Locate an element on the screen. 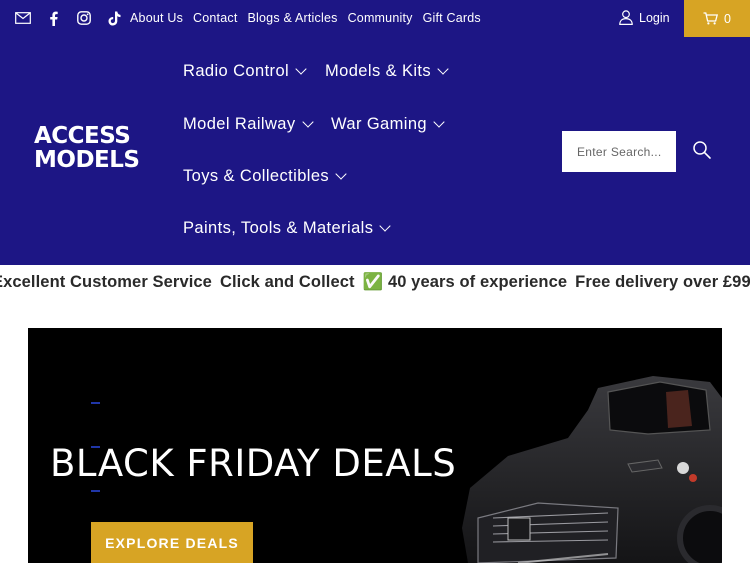 The width and height of the screenshot is (750, 563). nav-label: Paints, Tools & Materials is located at coordinates (278, 228).